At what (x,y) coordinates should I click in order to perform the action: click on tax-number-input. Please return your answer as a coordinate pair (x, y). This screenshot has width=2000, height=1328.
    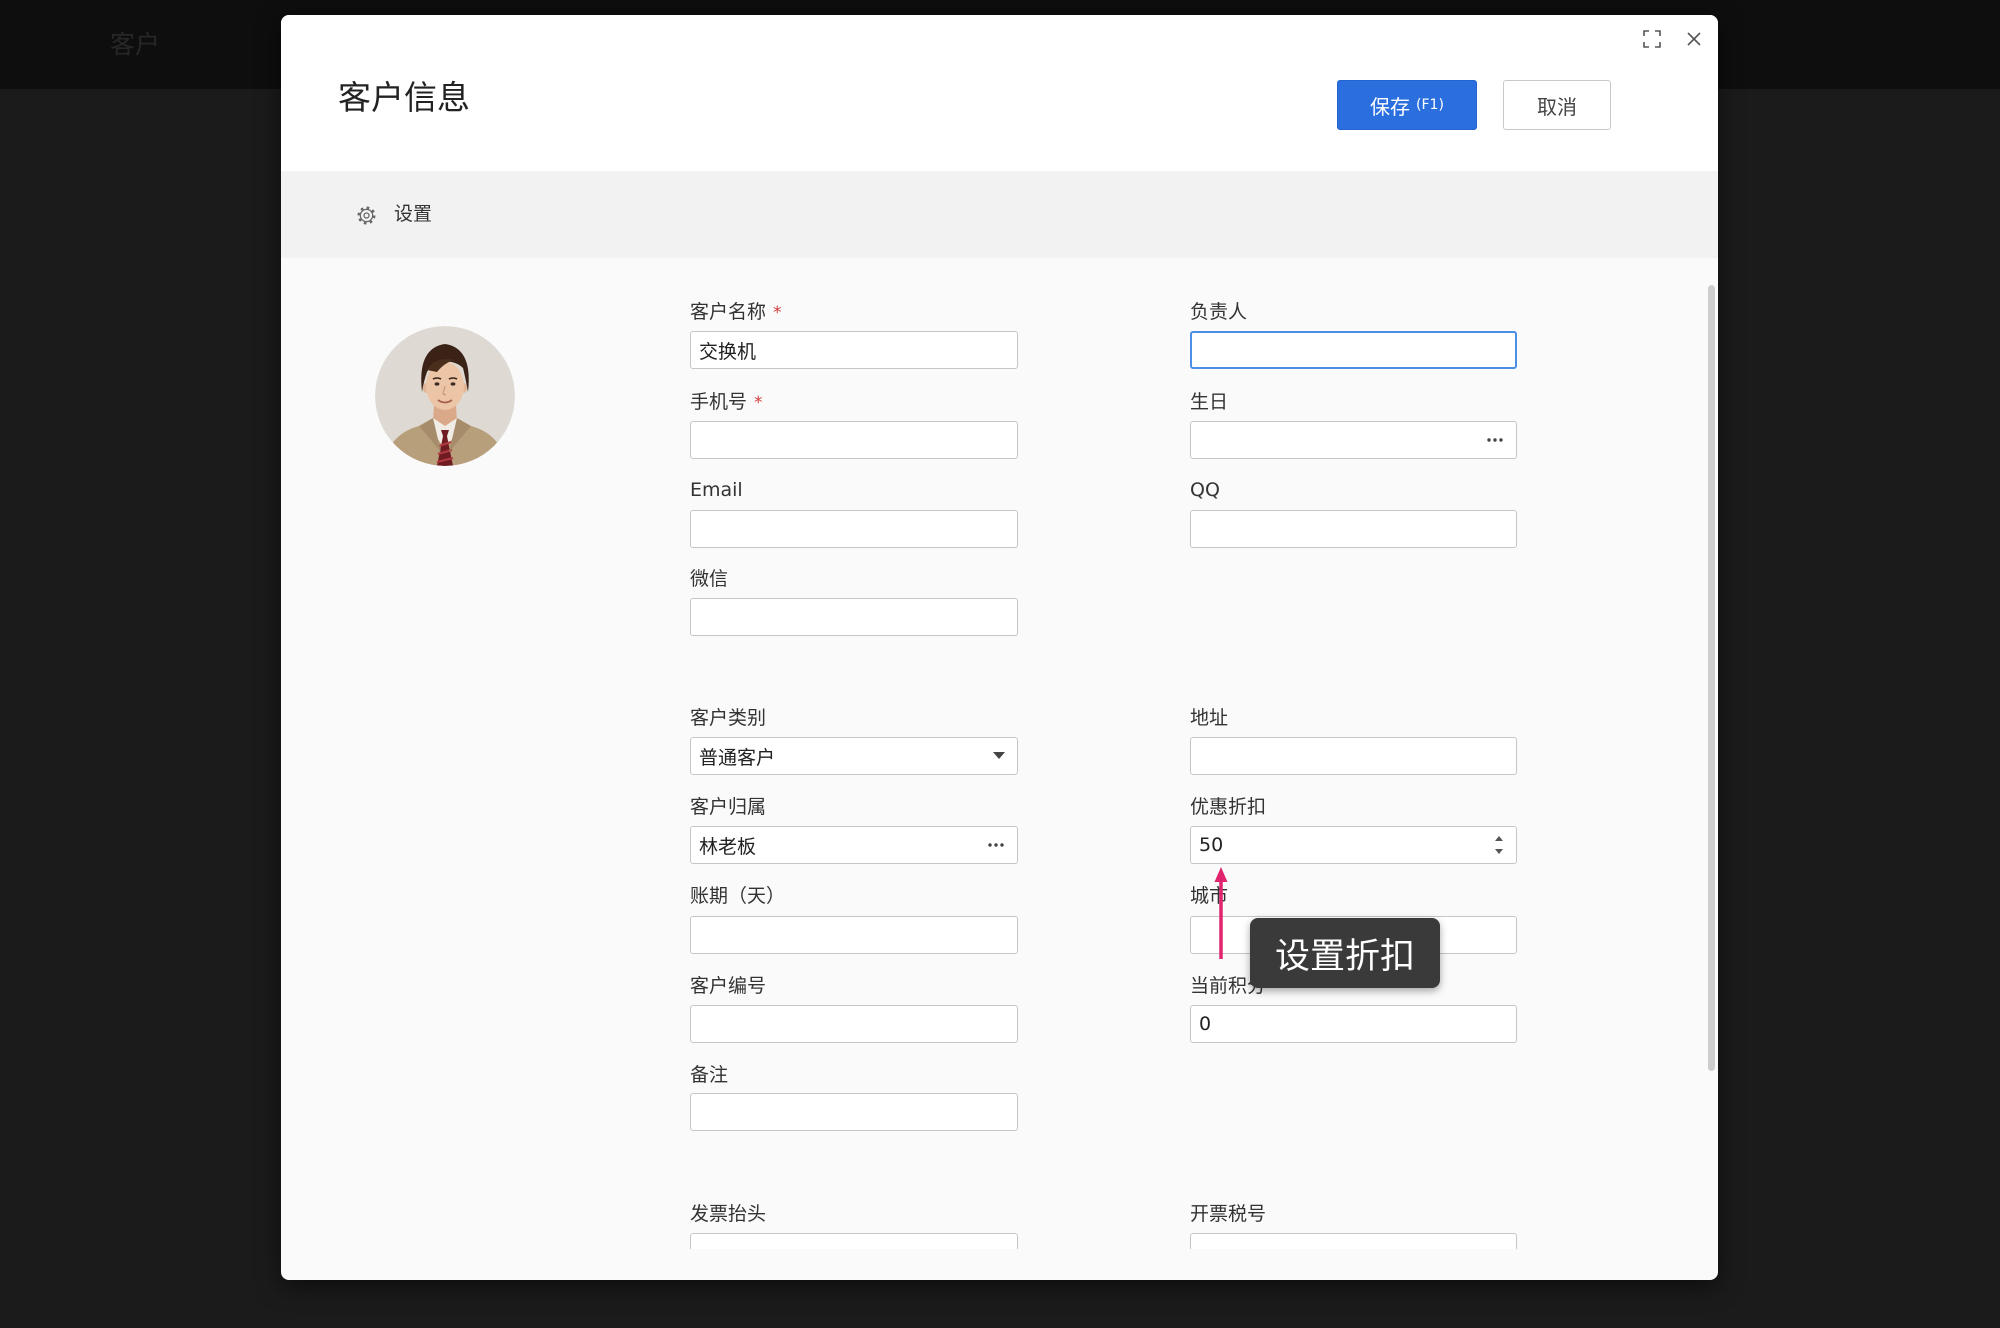
    Looking at the image, I should click on (1353, 1241).